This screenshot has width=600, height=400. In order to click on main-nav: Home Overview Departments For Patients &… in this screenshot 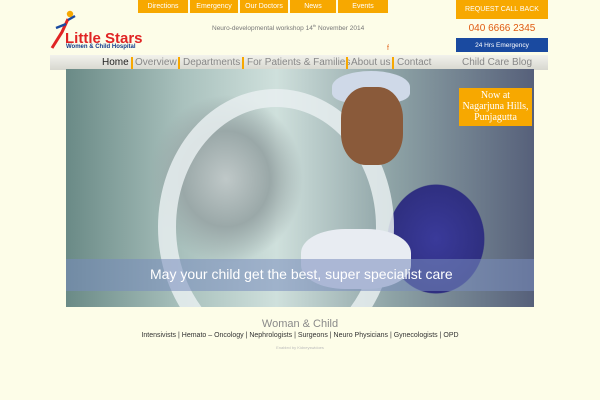, I will do `click(299, 62)`.